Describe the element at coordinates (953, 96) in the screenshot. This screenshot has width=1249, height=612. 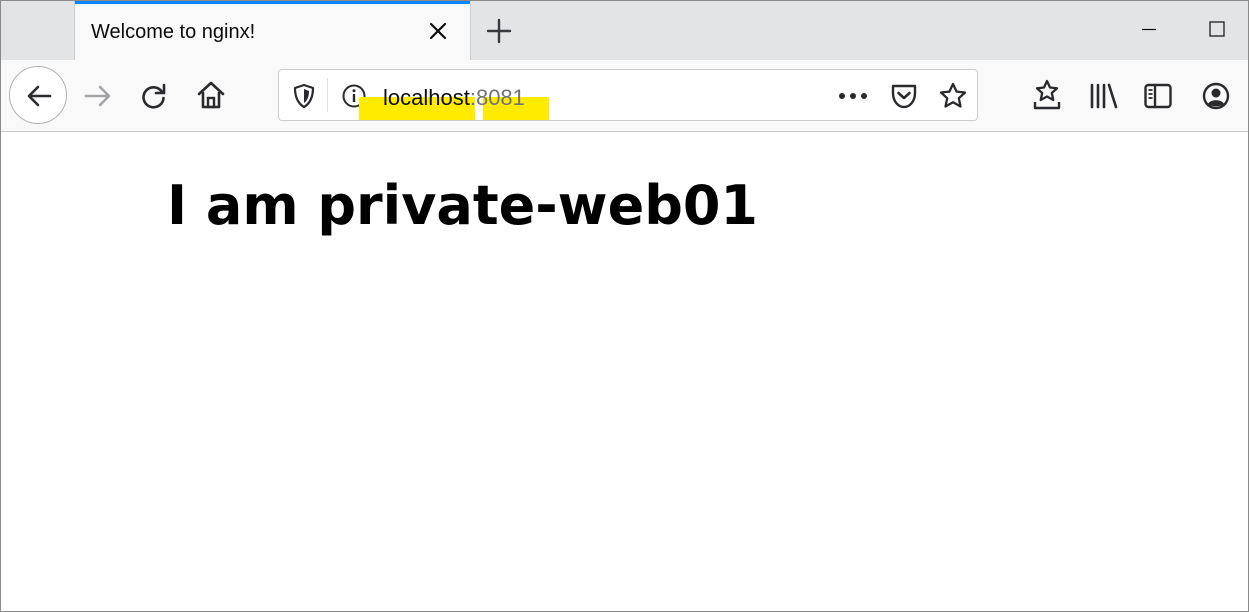
I see `bookmark-star-icon` at that location.